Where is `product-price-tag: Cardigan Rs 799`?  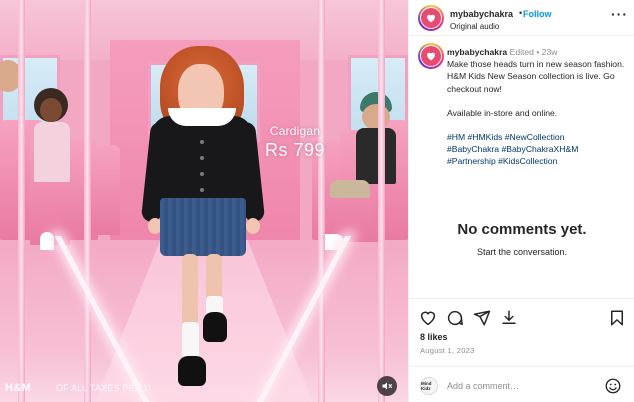 product-price-tag: Cardigan Rs 799 is located at coordinates (295, 142).